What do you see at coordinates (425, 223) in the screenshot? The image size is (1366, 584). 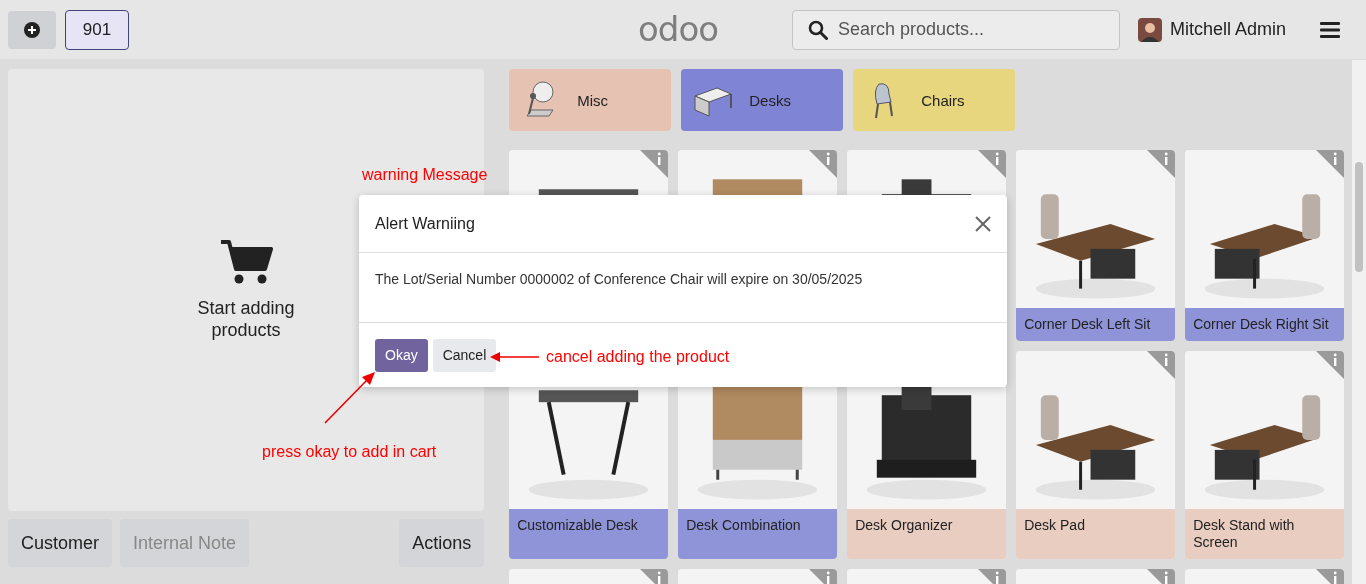 I see `dialog-title: Alert Warniing` at bounding box center [425, 223].